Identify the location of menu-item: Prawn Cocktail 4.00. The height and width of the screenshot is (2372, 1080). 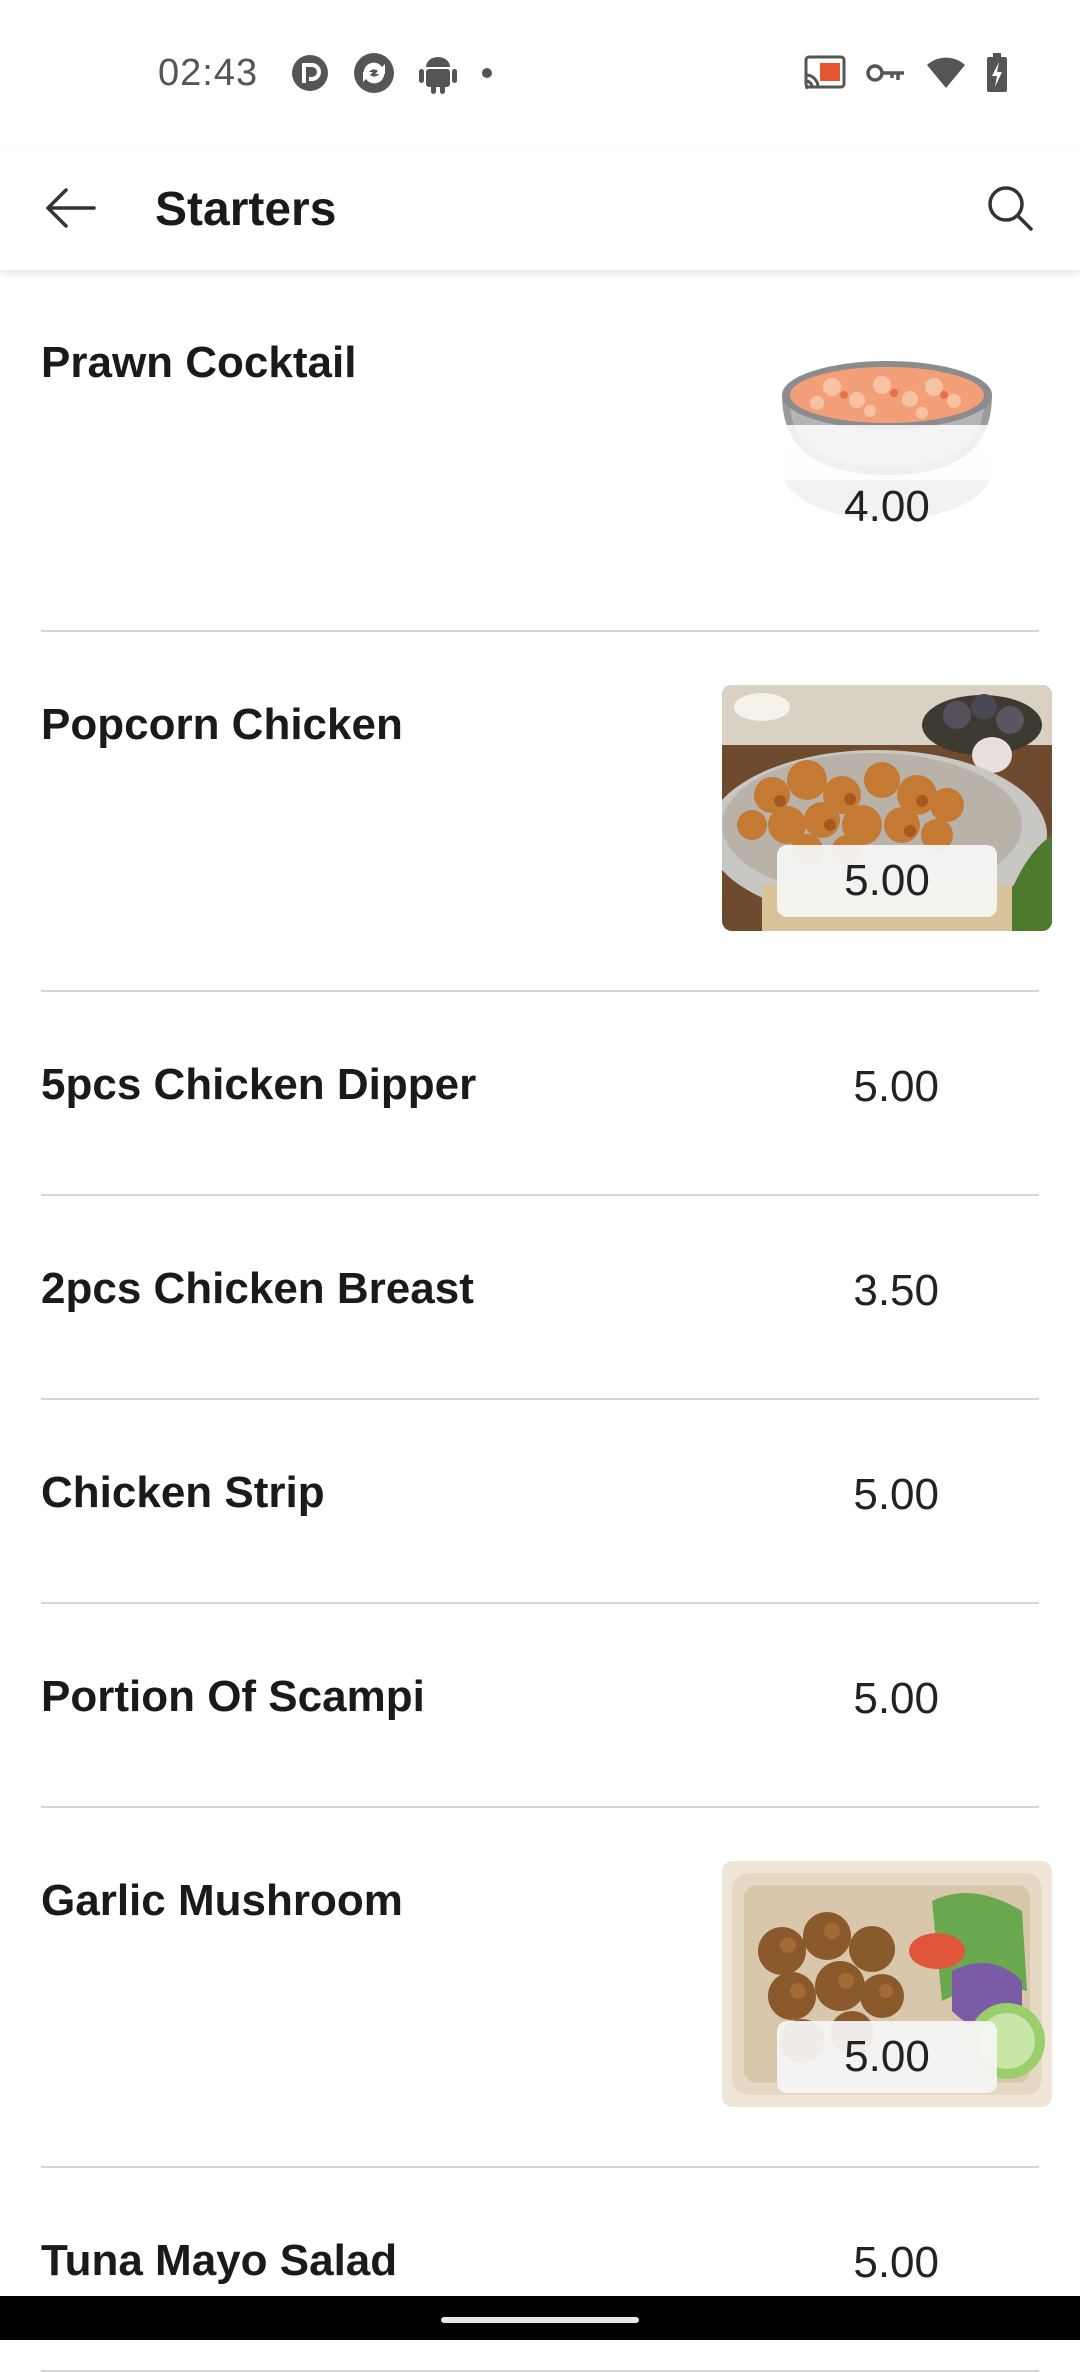
(540, 452).